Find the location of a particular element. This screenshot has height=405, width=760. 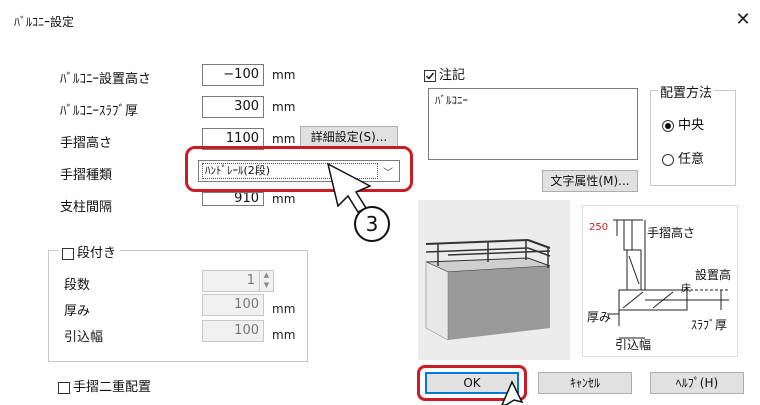

handrail-height-label: 手摺高さ is located at coordinates (86, 143).